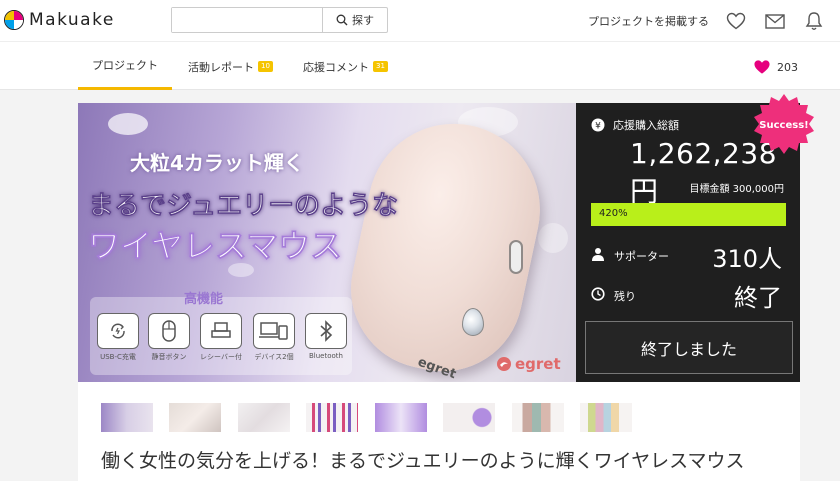 The width and height of the screenshot is (840, 481). I want to click on feature-bluetooth: Bluetooth, so click(326, 341).